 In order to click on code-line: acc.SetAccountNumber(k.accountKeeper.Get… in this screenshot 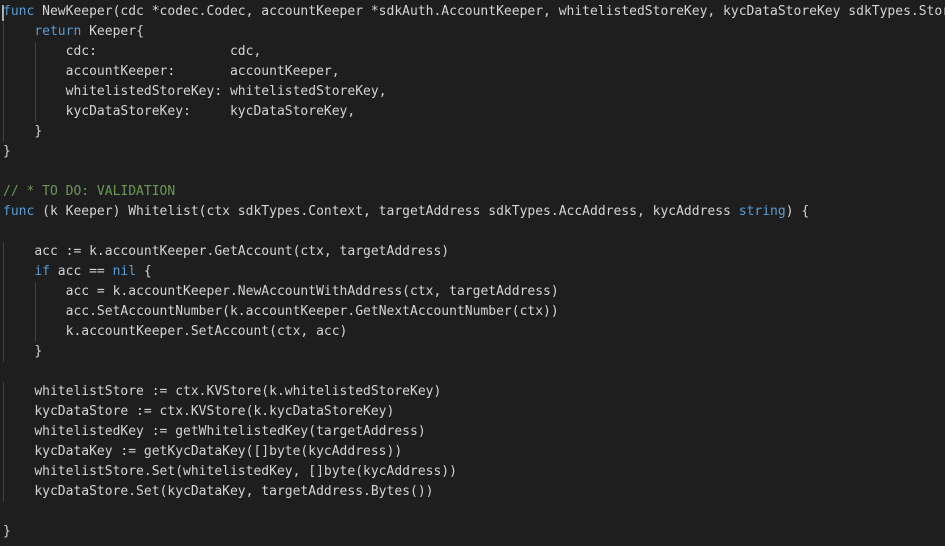, I will do `click(472, 312)`.